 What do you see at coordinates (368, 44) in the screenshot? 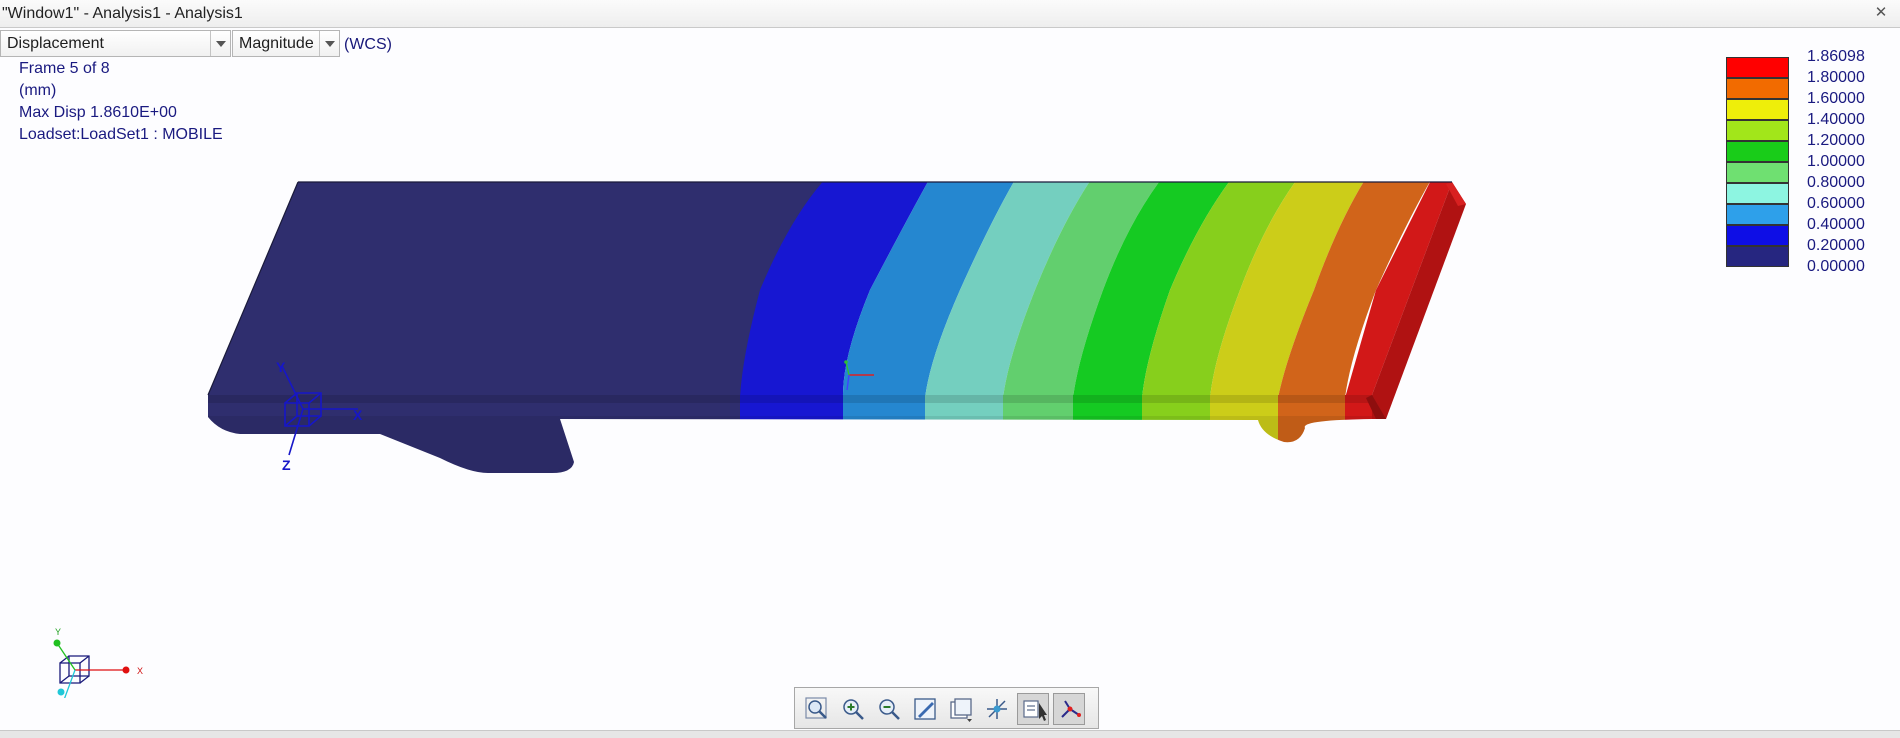
I see `csys-label: (WCS)` at bounding box center [368, 44].